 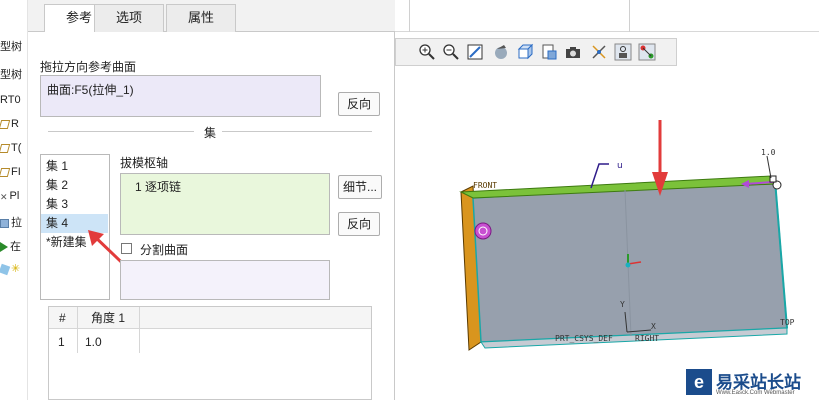 What do you see at coordinates (768, 152) in the screenshot?
I see `angle-dimension-label: 1.0` at bounding box center [768, 152].